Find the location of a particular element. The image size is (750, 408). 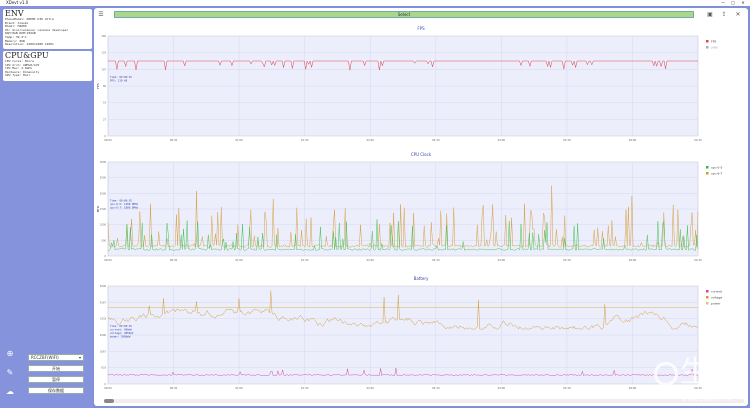

y-tick-label: 53 is located at coordinates (105, 103).